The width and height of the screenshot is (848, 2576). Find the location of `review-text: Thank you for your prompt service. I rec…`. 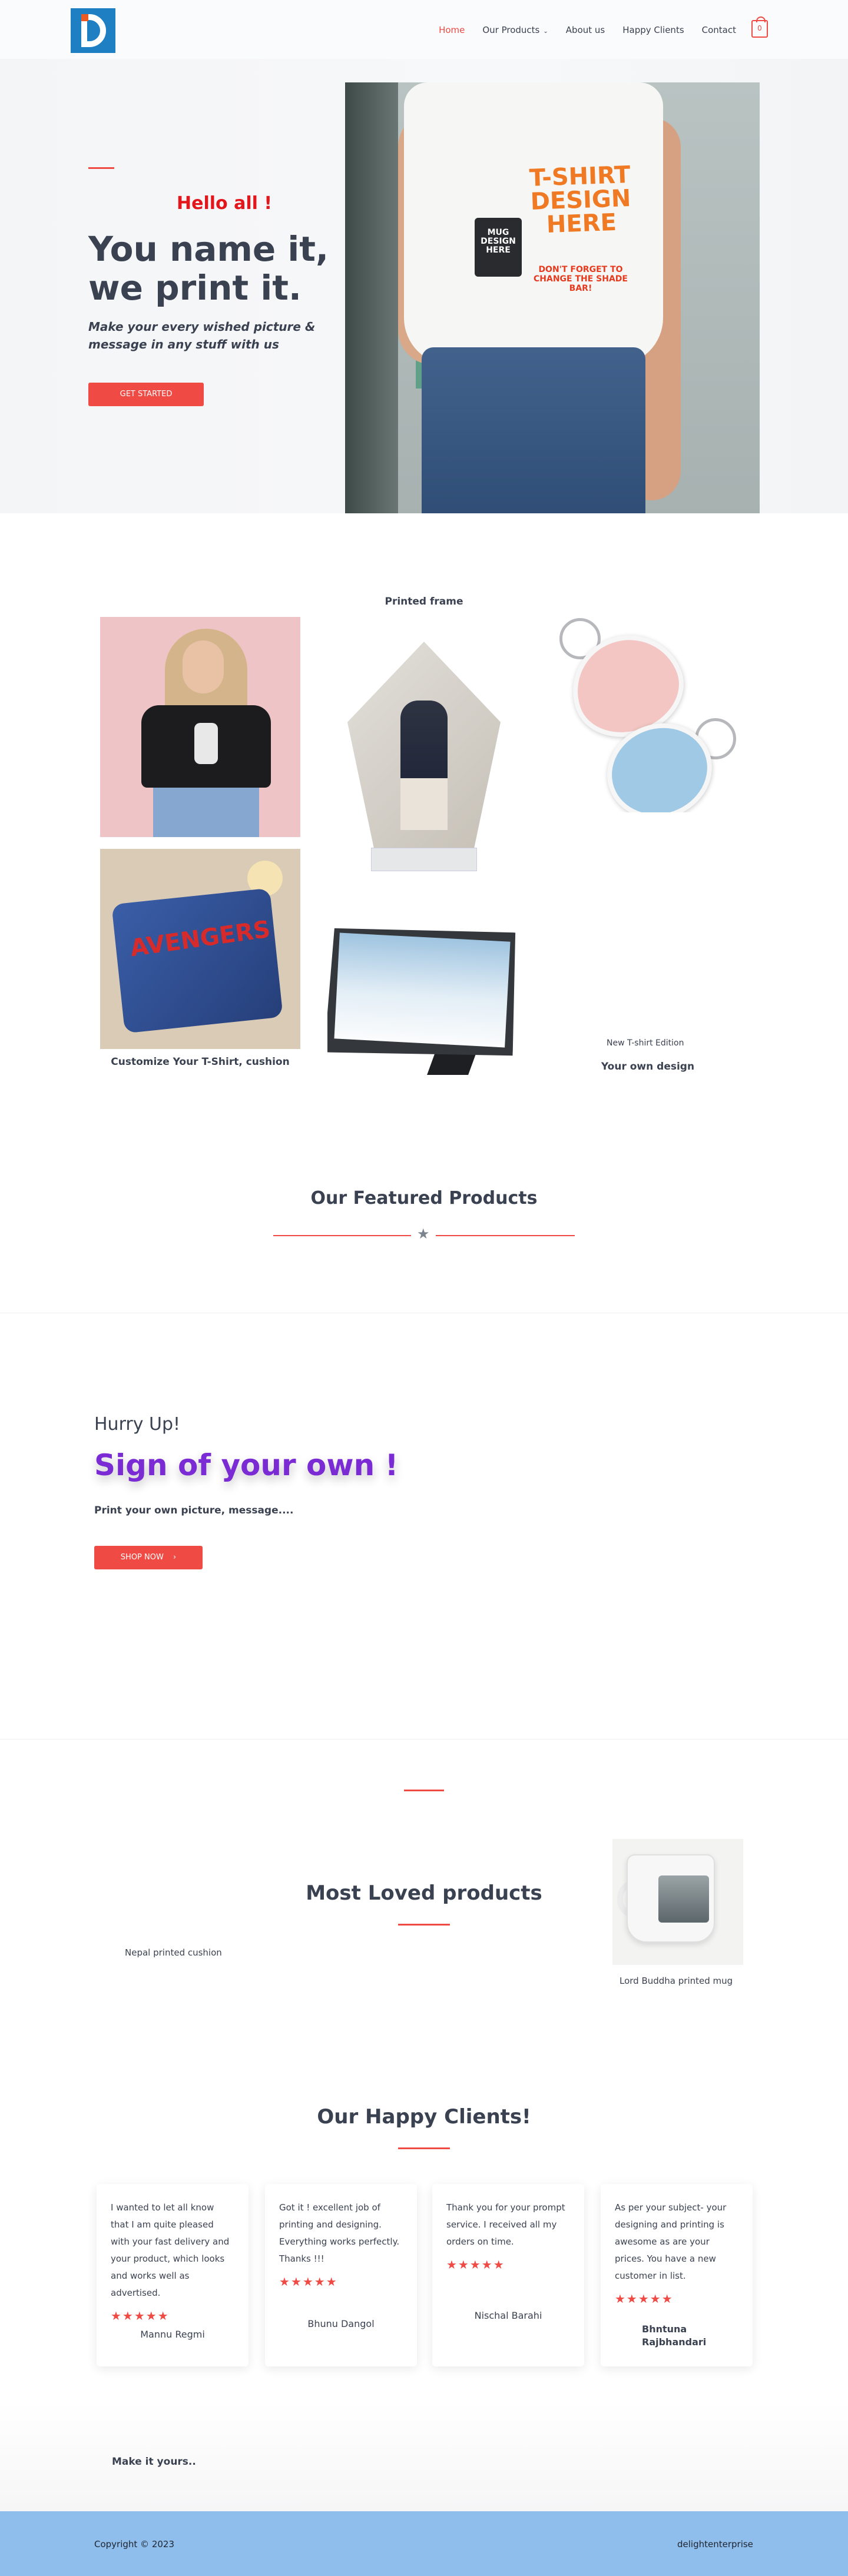

review-text: Thank you for your prompt service. I rec… is located at coordinates (505, 2224).